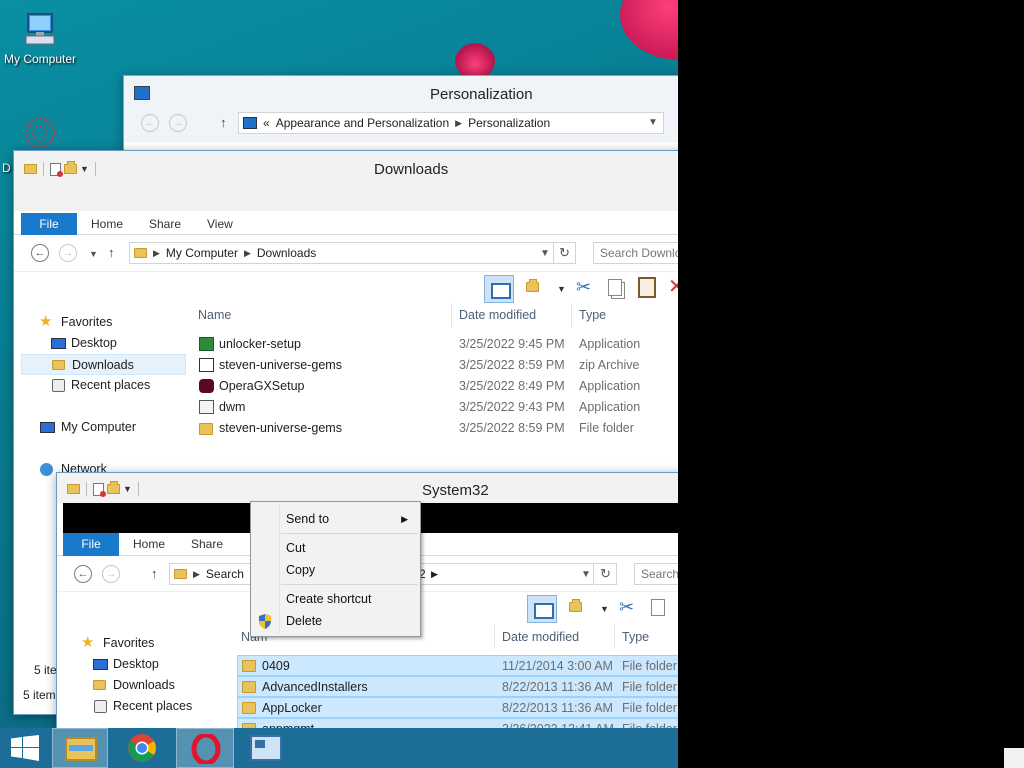 Image resolution: width=1024 pixels, height=768 pixels. Describe the element at coordinates (100, 706) in the screenshot. I see `recent-places-icon` at that location.